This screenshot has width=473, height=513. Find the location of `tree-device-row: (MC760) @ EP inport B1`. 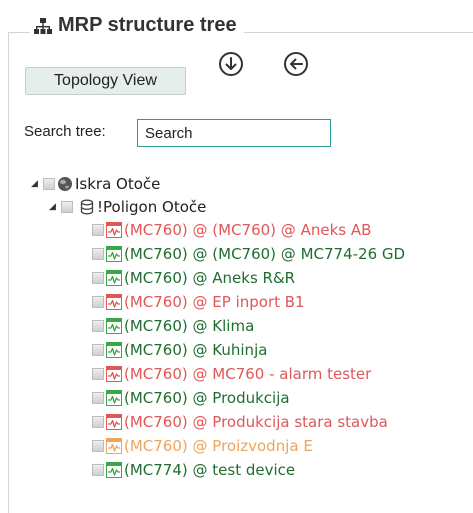

tree-device-row: (MC760) @ EP inport B1 is located at coordinates (198, 302).